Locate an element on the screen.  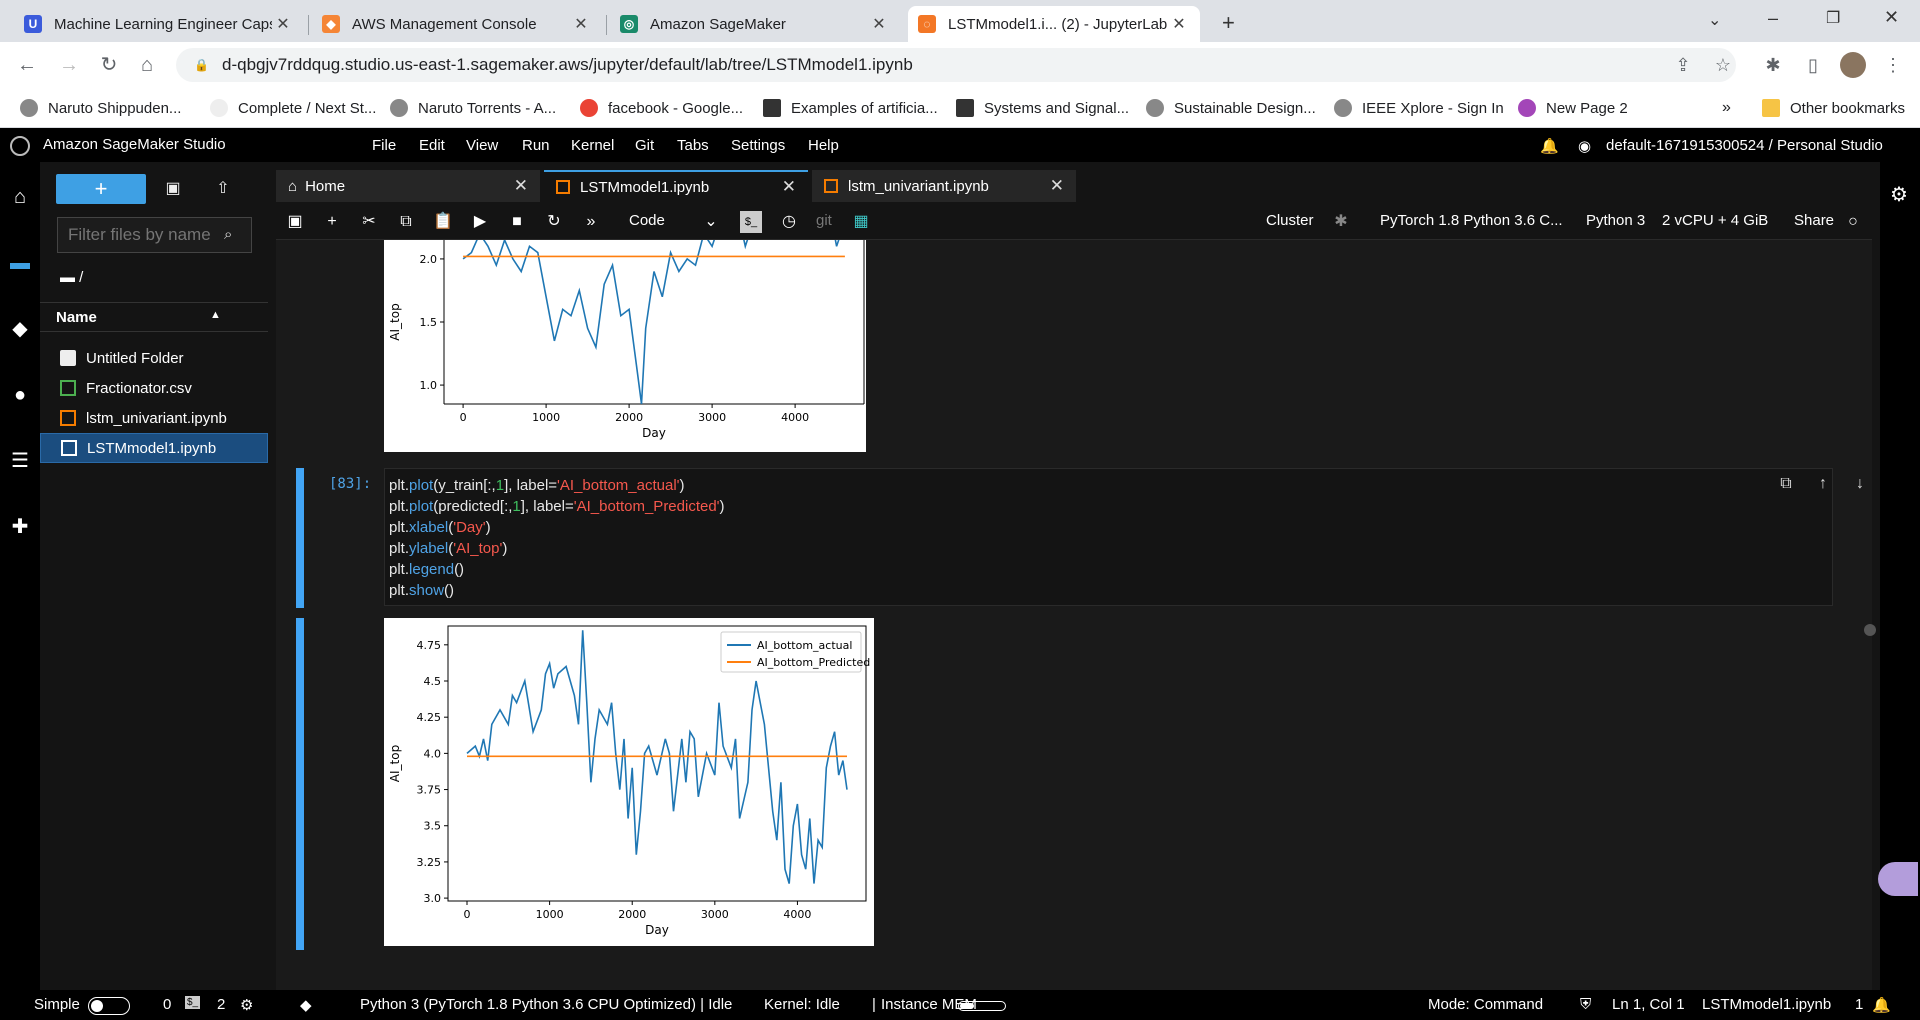
tab-lstmmodel1: LSTMmodel1.ipynb ✕ is located at coordinates (676, 186).